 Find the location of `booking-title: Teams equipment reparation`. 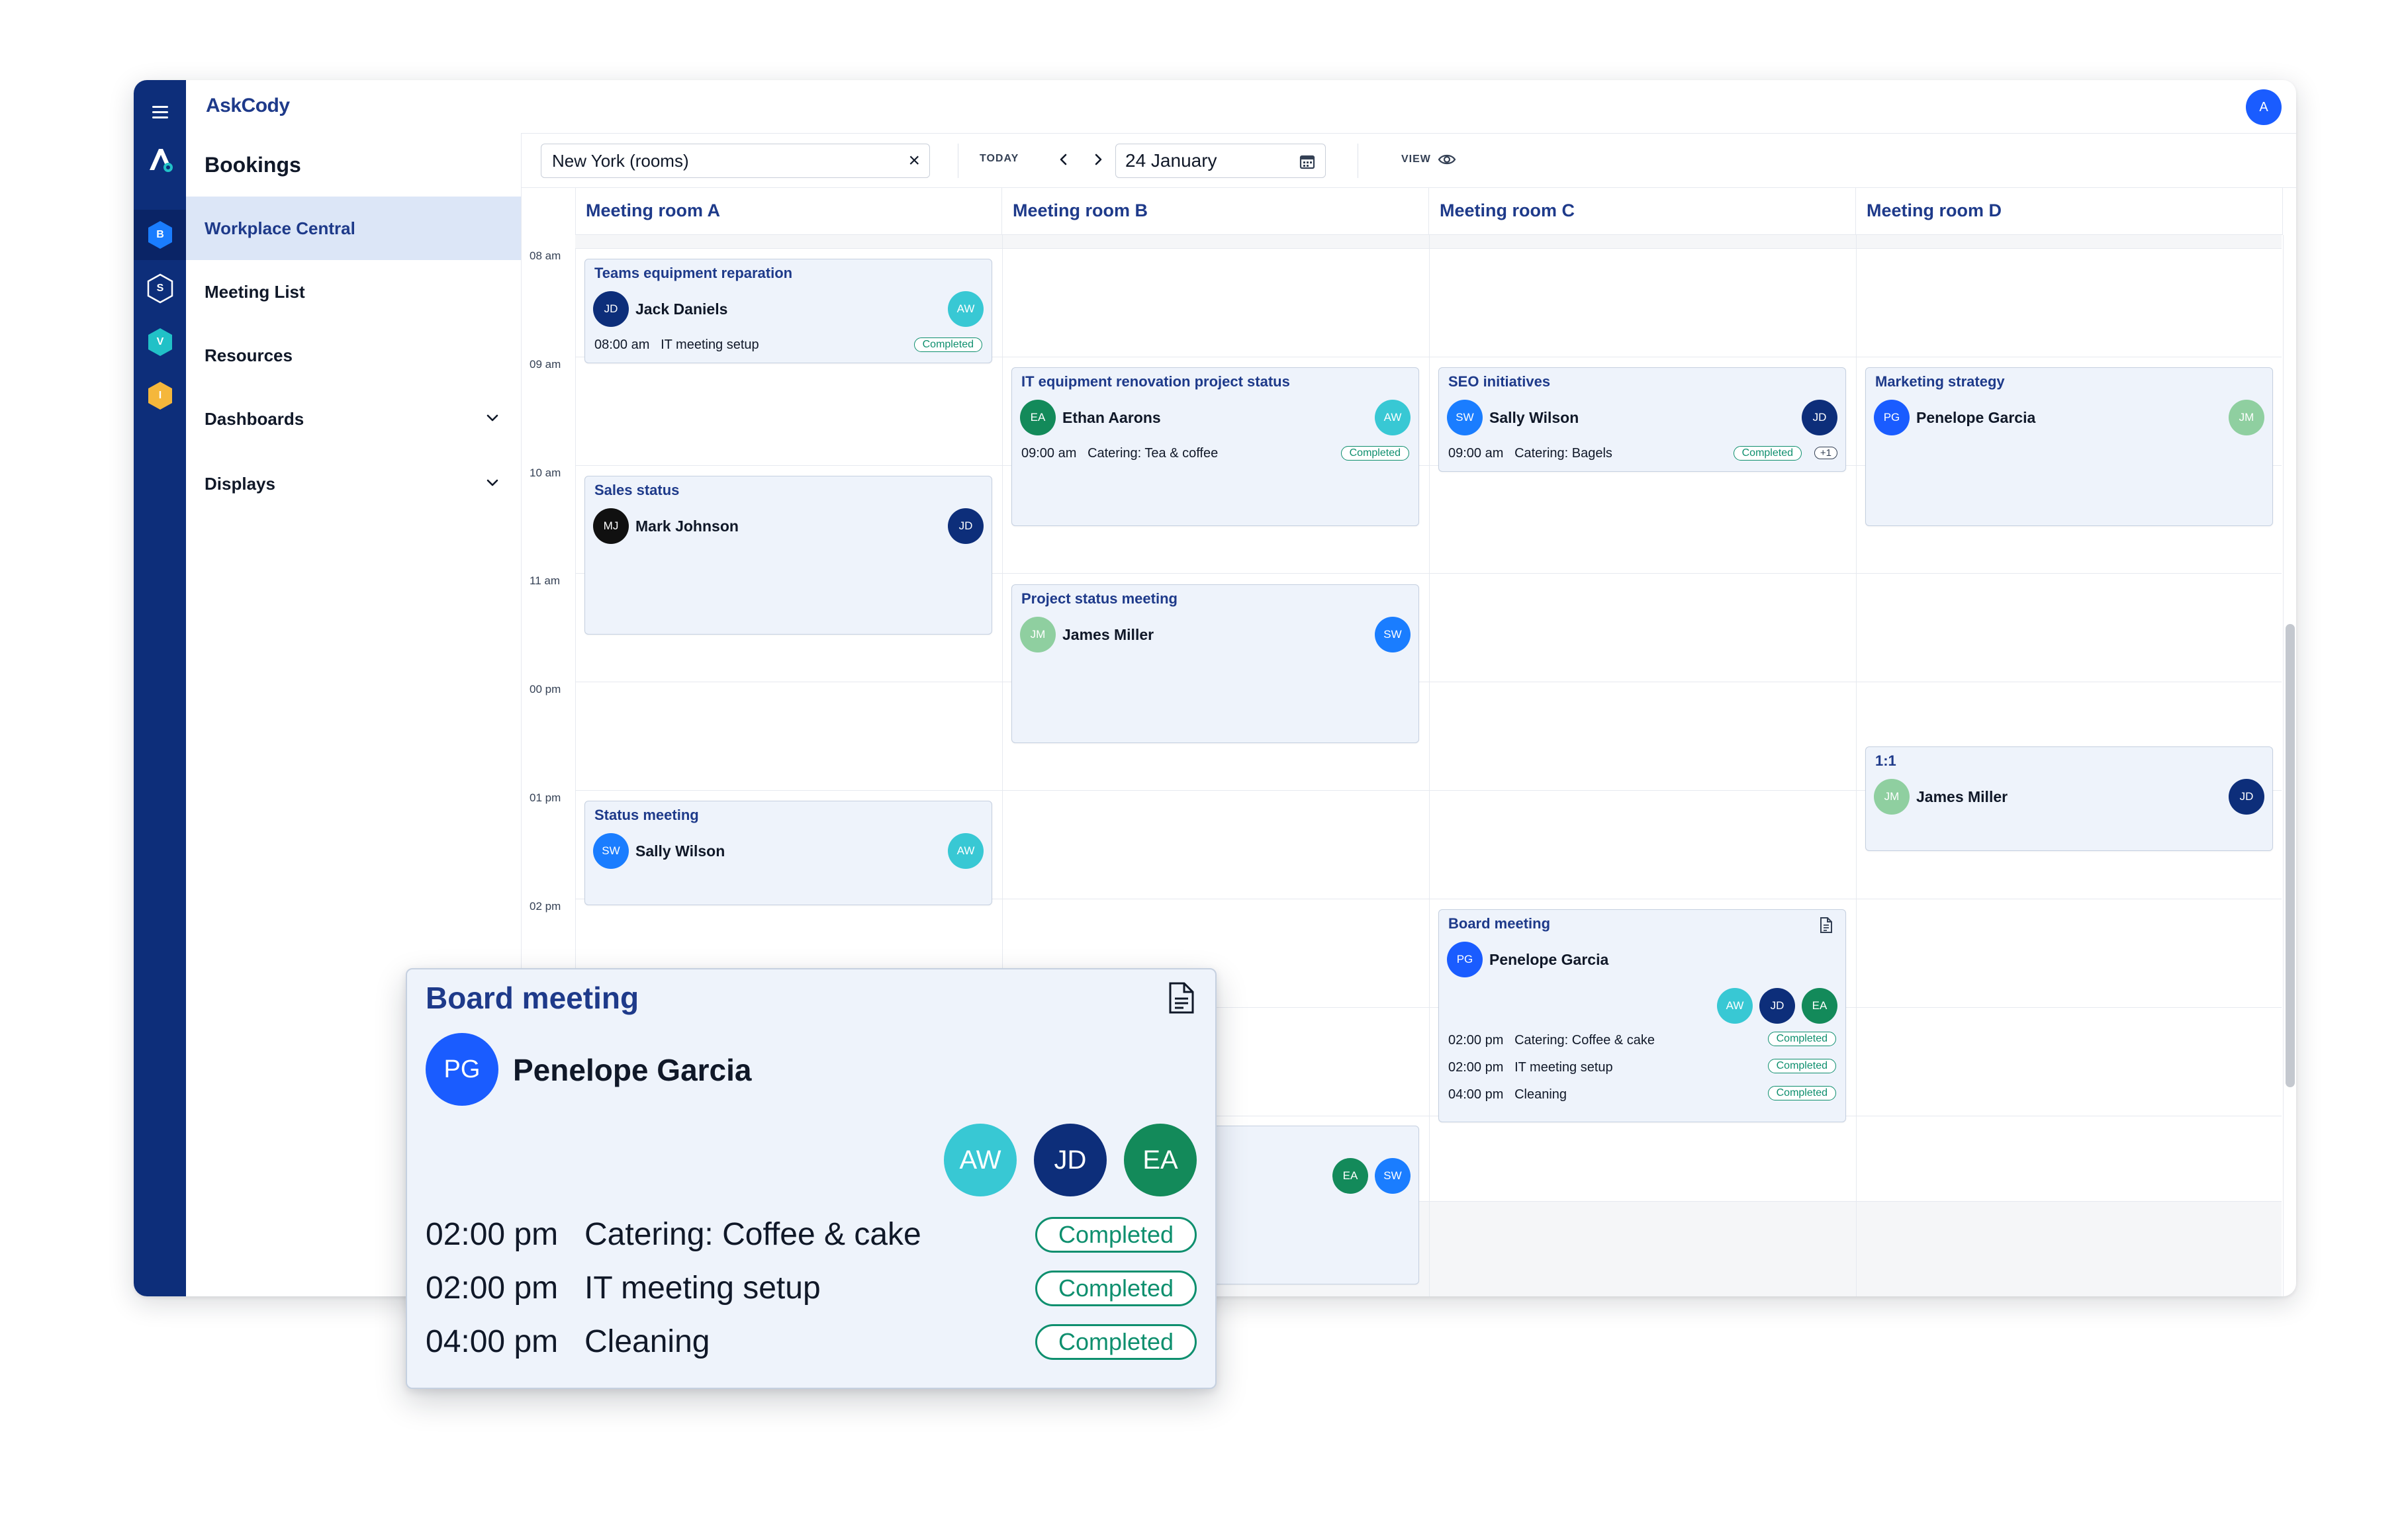

booking-title: Teams equipment reparation is located at coordinates (693, 273).